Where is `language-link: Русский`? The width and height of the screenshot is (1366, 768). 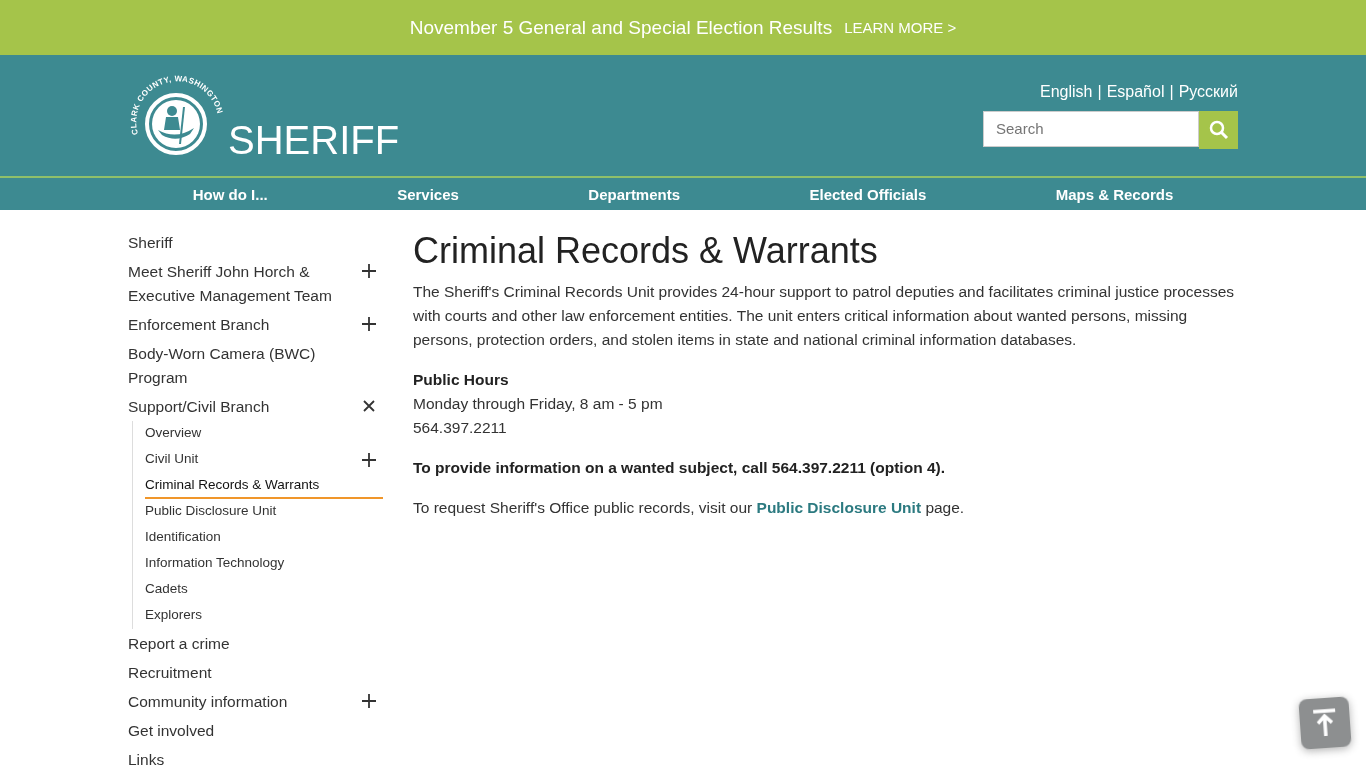 language-link: Русский is located at coordinates (1208, 91).